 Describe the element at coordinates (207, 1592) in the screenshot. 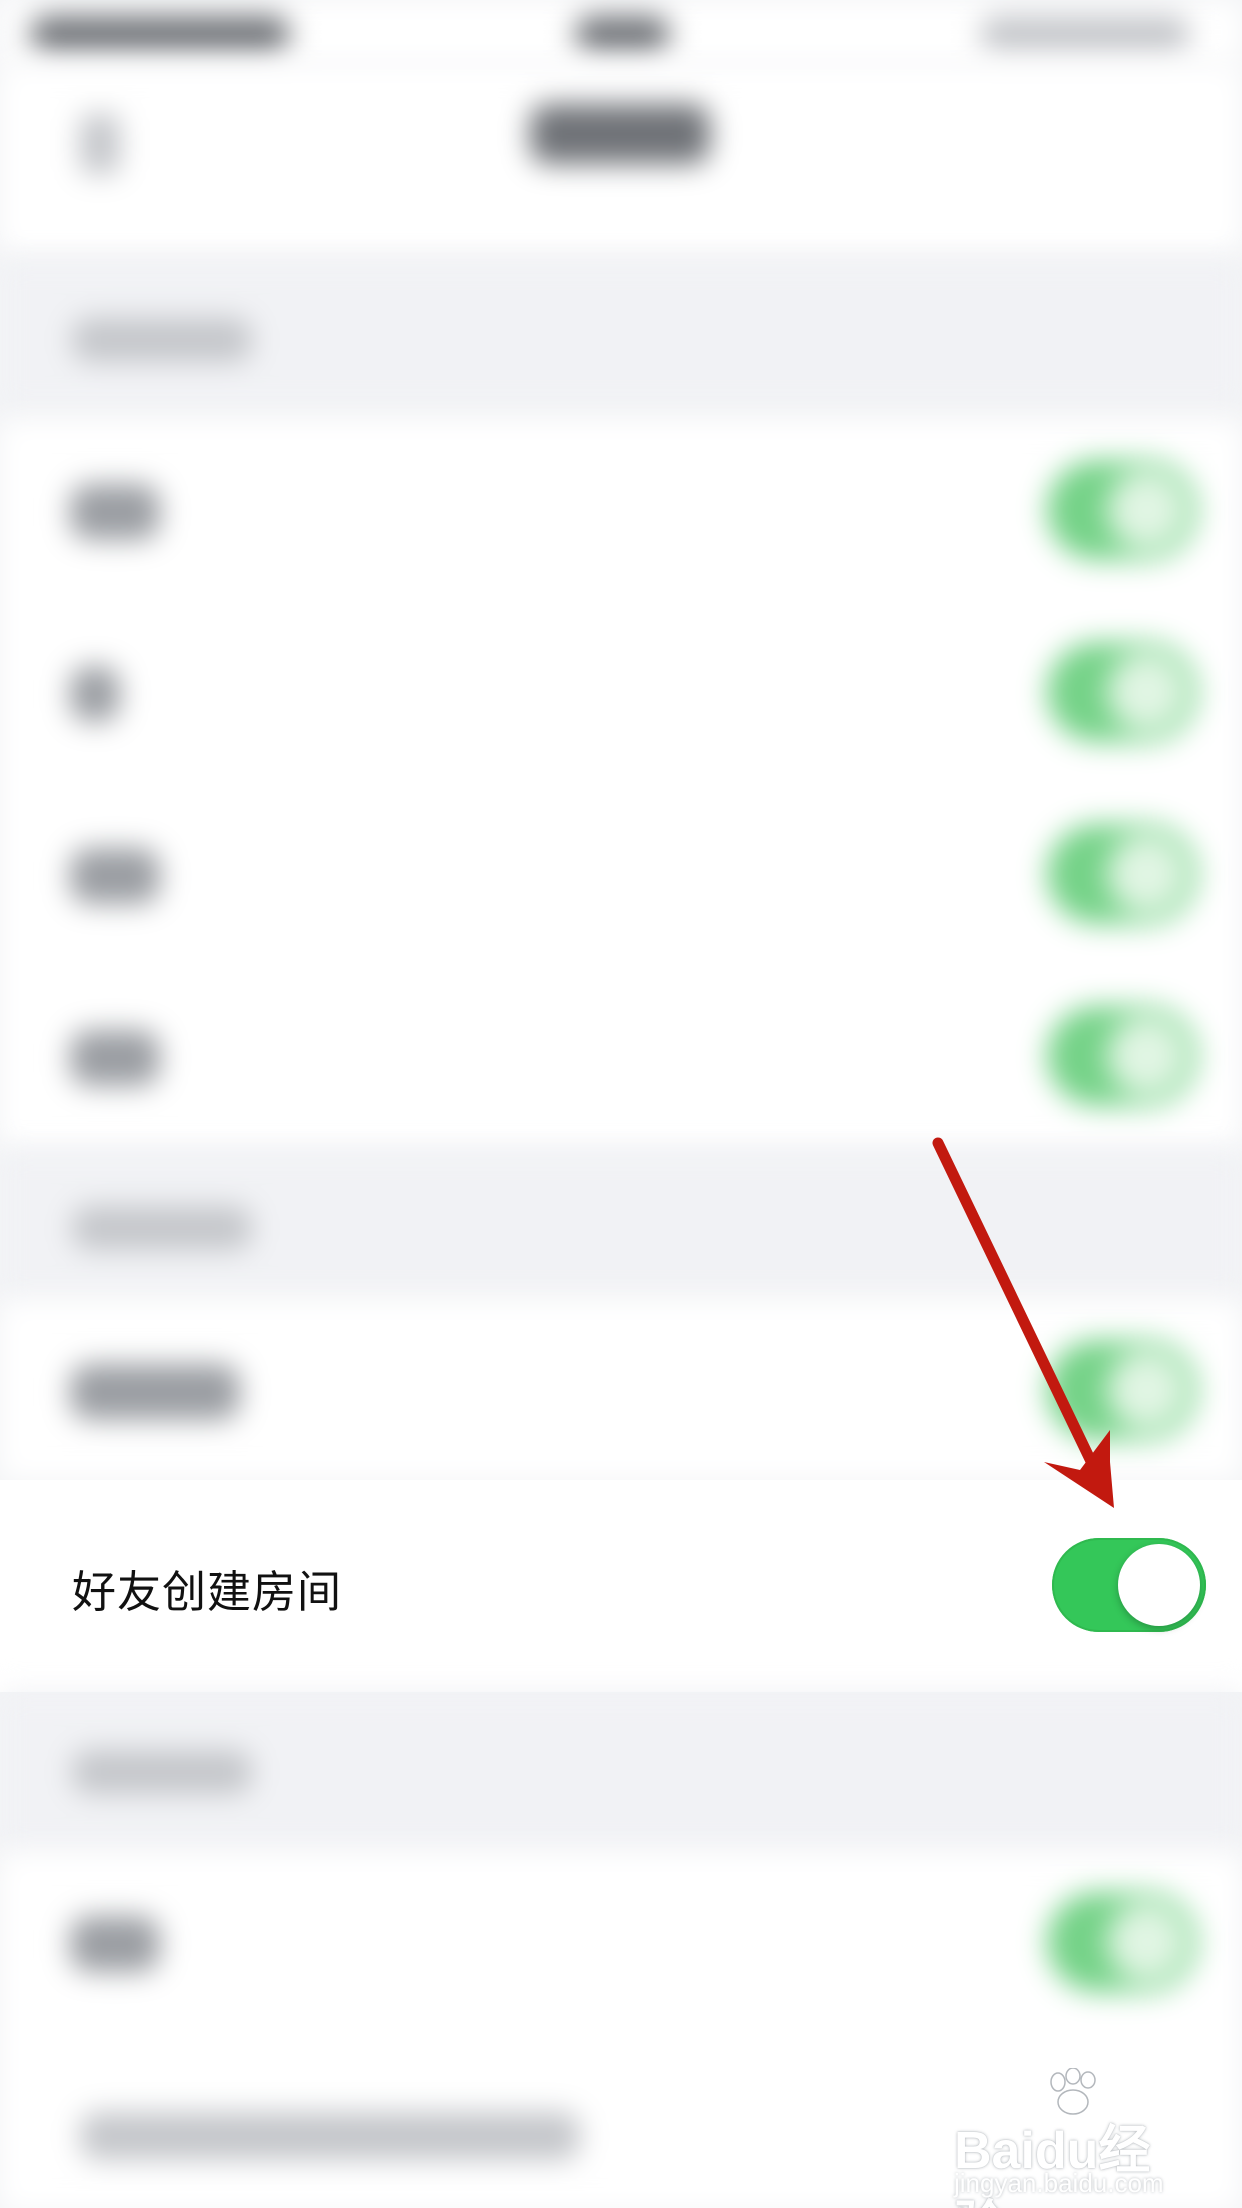

I see `row-label: 好友创建房间` at that location.